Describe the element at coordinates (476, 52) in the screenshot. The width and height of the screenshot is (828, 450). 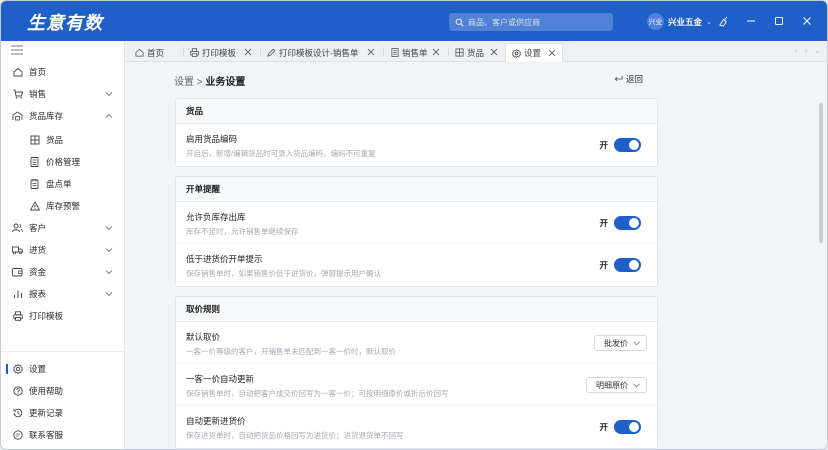
I see `tab-goods: 货品` at that location.